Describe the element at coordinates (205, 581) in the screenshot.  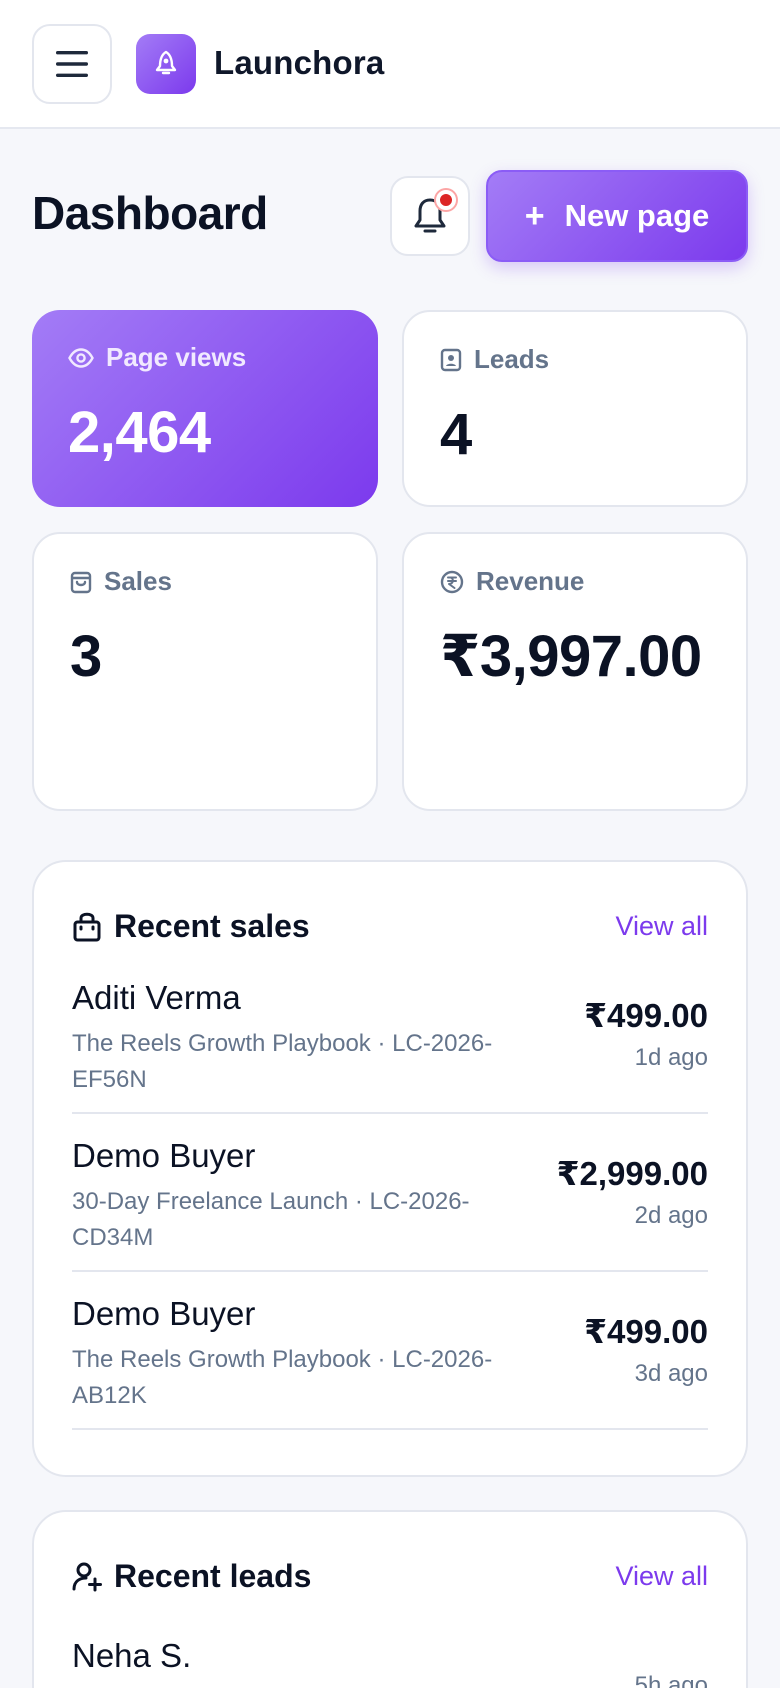
I see `stat-label-row: Sales` at that location.